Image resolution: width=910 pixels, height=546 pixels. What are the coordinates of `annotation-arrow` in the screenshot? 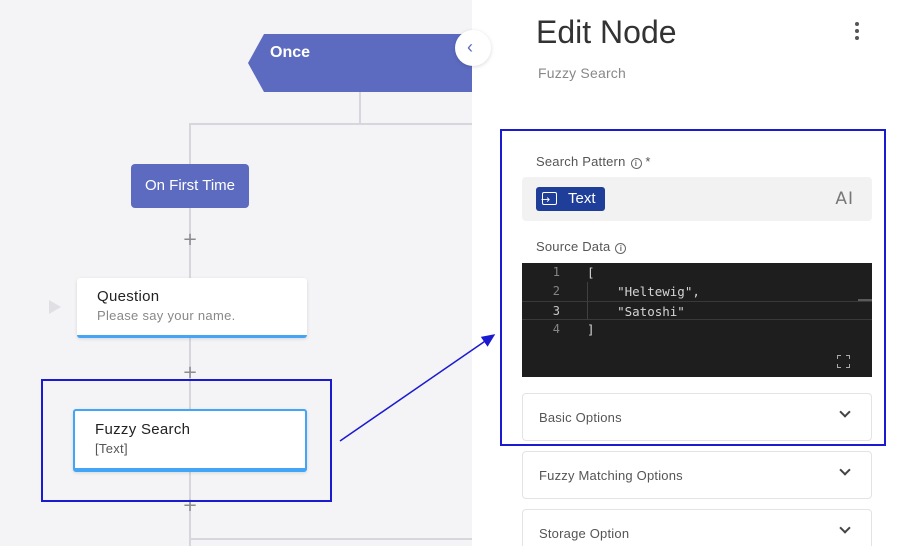 It's located at (417, 388).